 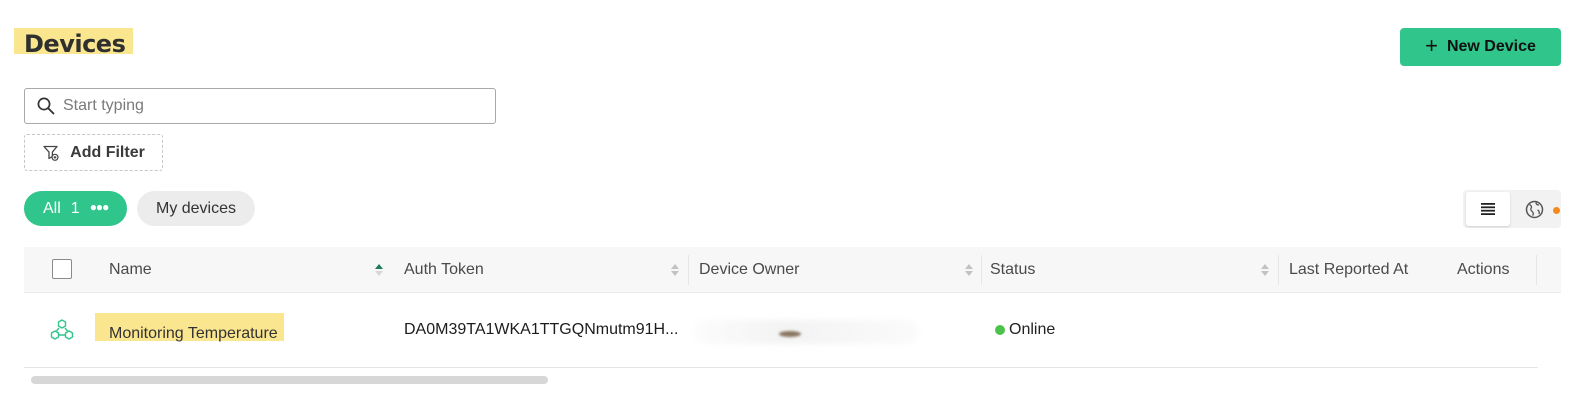 I want to click on view-toggle, so click(x=1512, y=209).